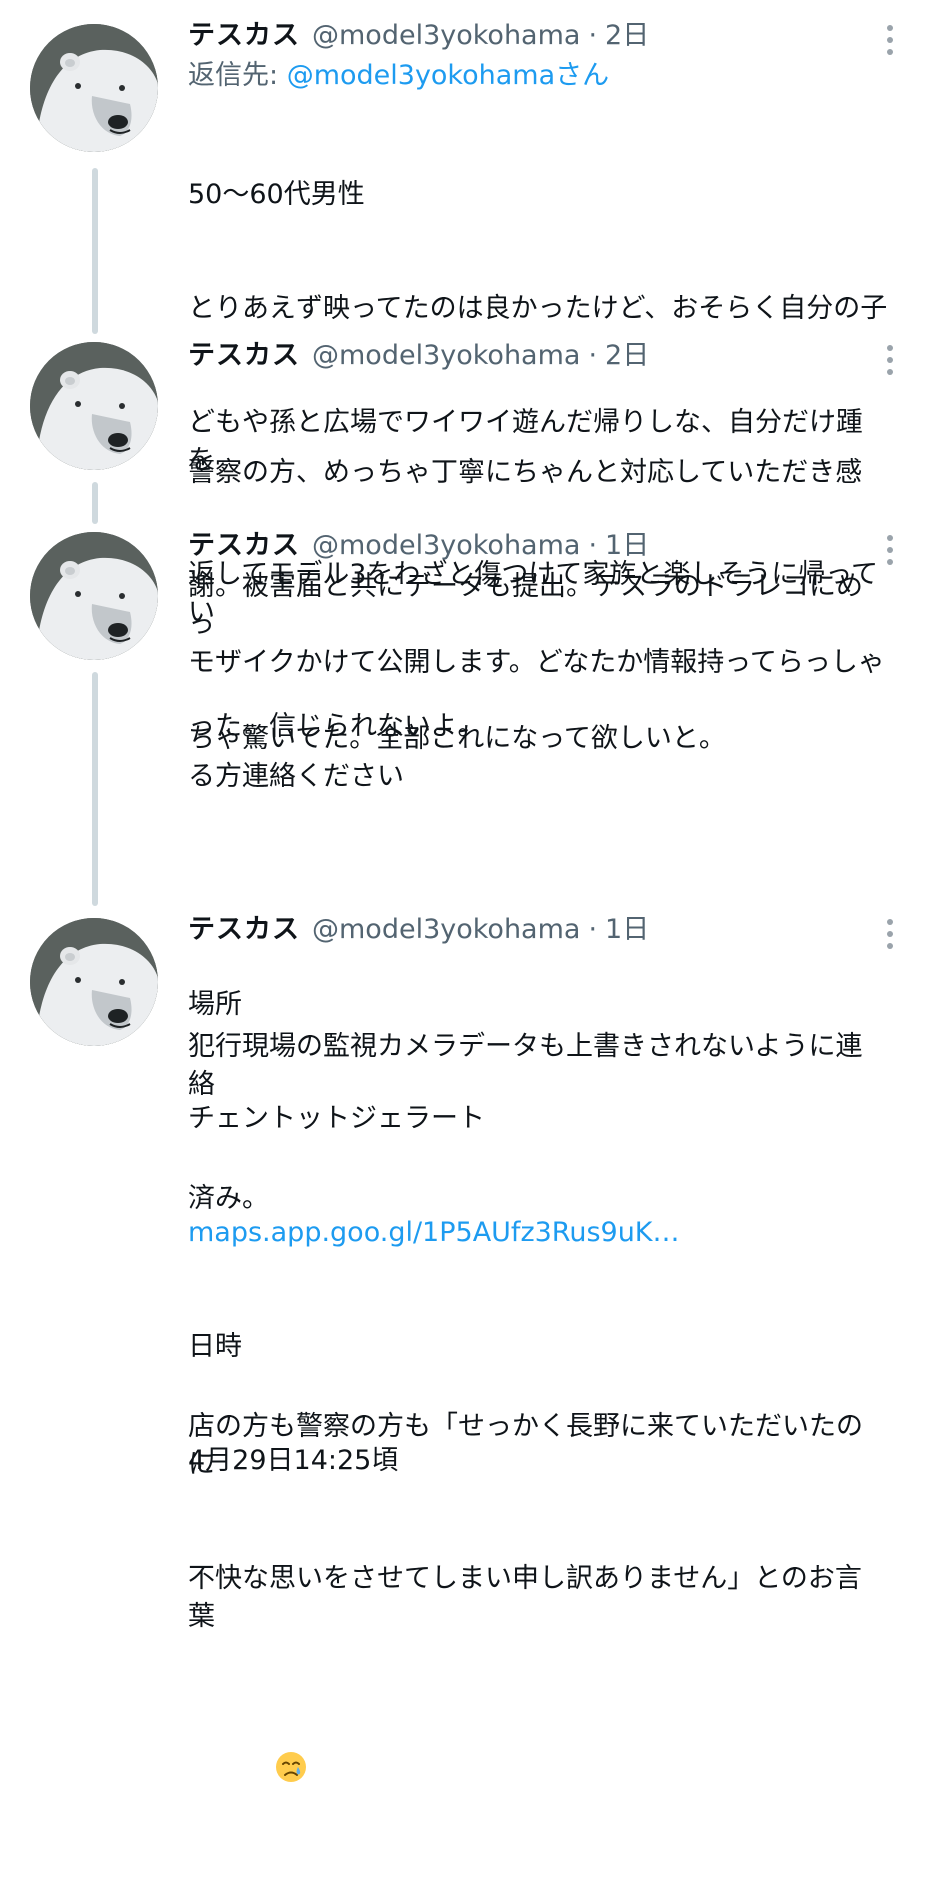  Describe the element at coordinates (296, 776) in the screenshot. I see `tweet-text-line: る方連絡ください` at that location.